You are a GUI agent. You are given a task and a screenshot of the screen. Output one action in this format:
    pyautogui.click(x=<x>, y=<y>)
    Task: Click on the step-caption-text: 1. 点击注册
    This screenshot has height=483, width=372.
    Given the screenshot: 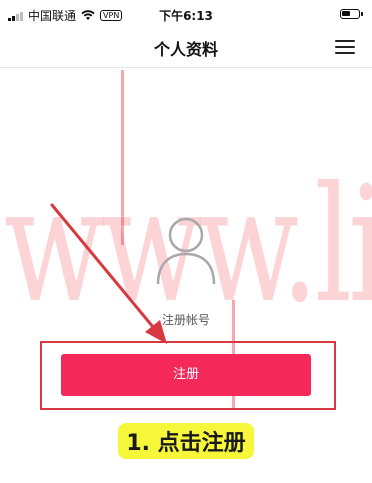 What is the action you would take?
    pyautogui.click(x=186, y=441)
    